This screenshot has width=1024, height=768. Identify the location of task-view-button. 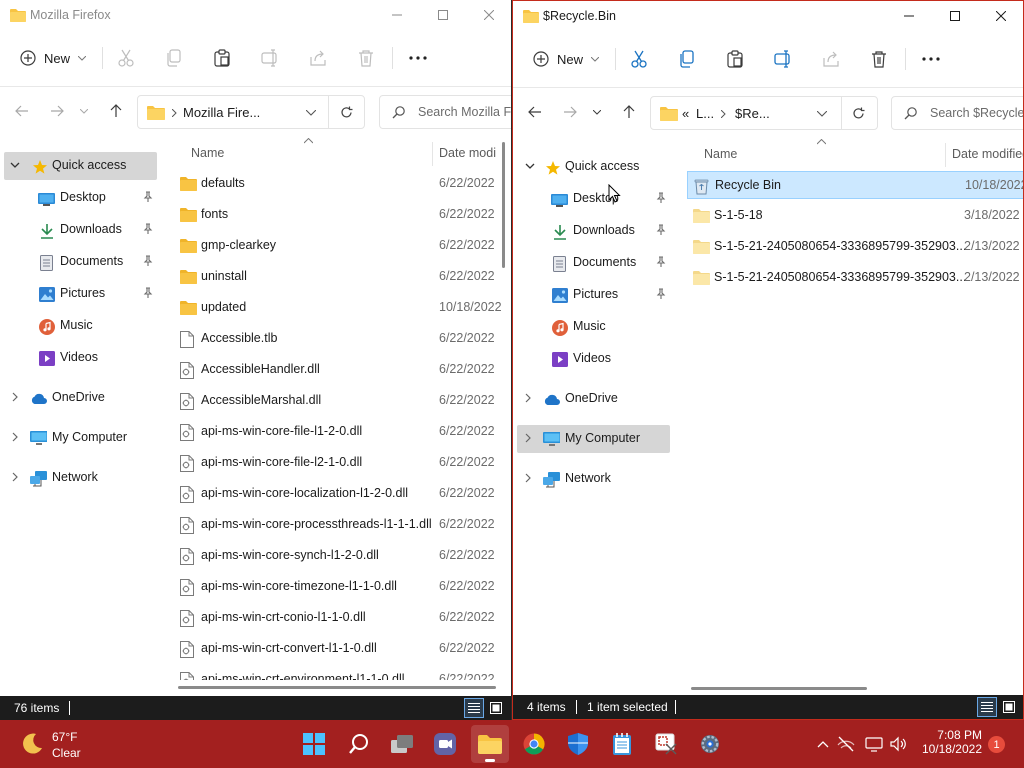
(402, 744).